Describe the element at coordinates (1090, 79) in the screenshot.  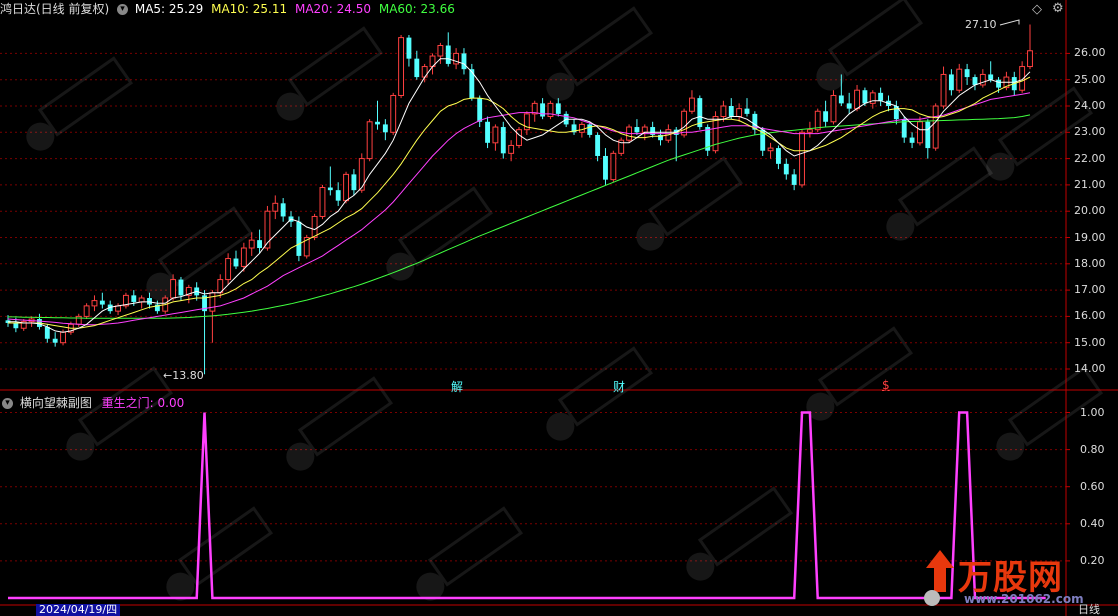
I see `price-axis-label: 25.00` at that location.